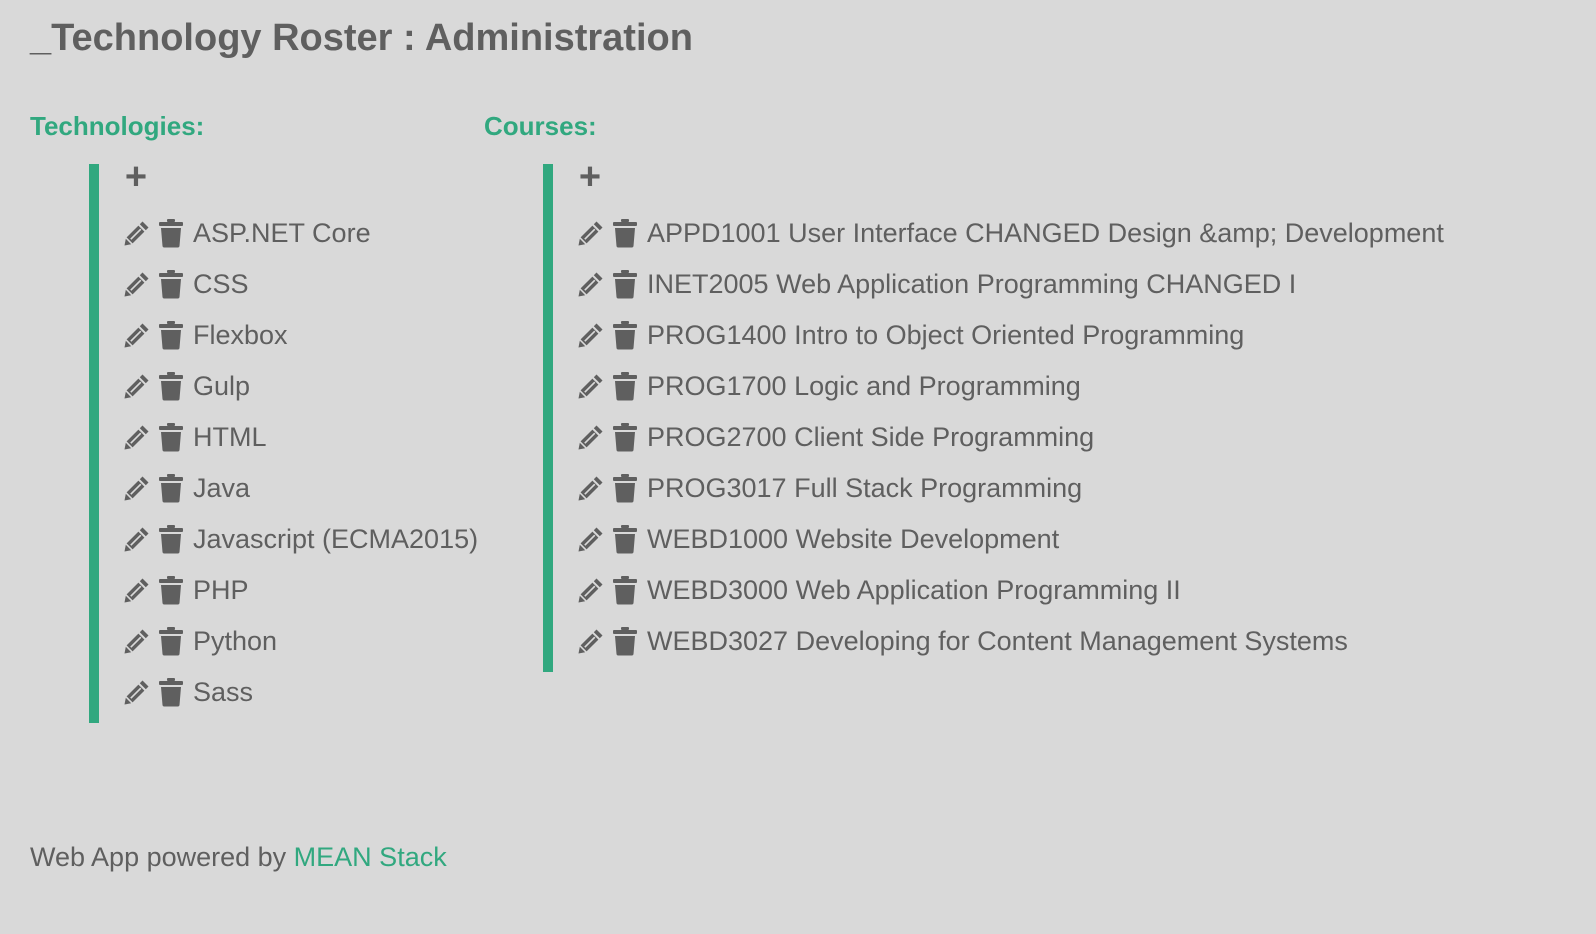 This screenshot has height=934, width=1596. What do you see at coordinates (871, 437) in the screenshot?
I see `course-name: PROG2700 Client Side Programming` at bounding box center [871, 437].